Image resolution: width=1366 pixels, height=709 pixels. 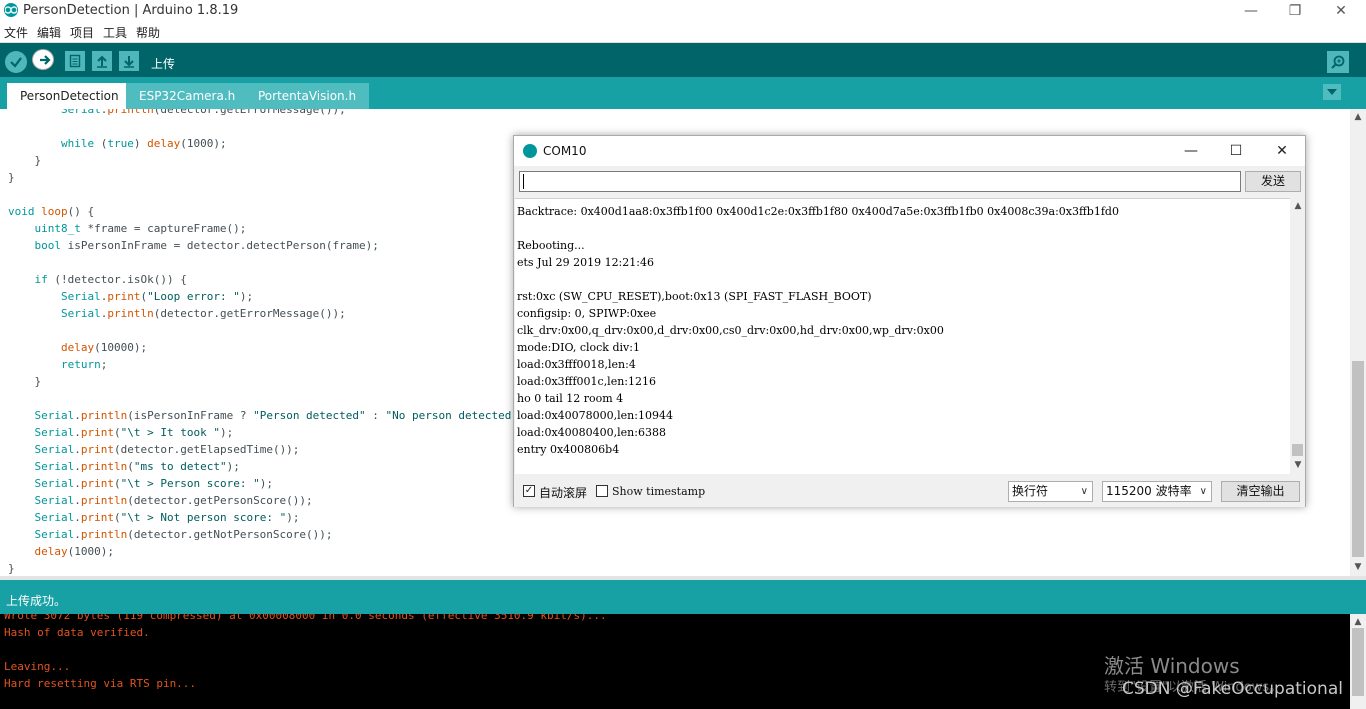 What do you see at coordinates (307, 96) in the screenshot?
I see `tab-portentavision: PortentaVision.h` at bounding box center [307, 96].